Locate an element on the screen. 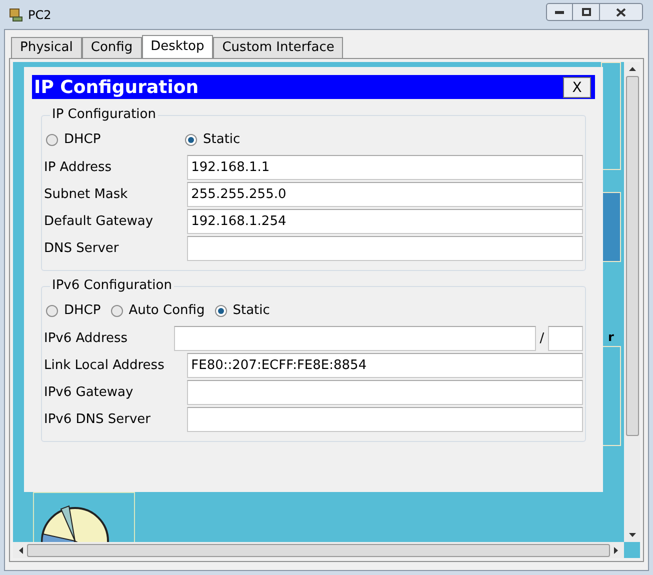  horizontal-scrollbar is located at coordinates (318, 550).